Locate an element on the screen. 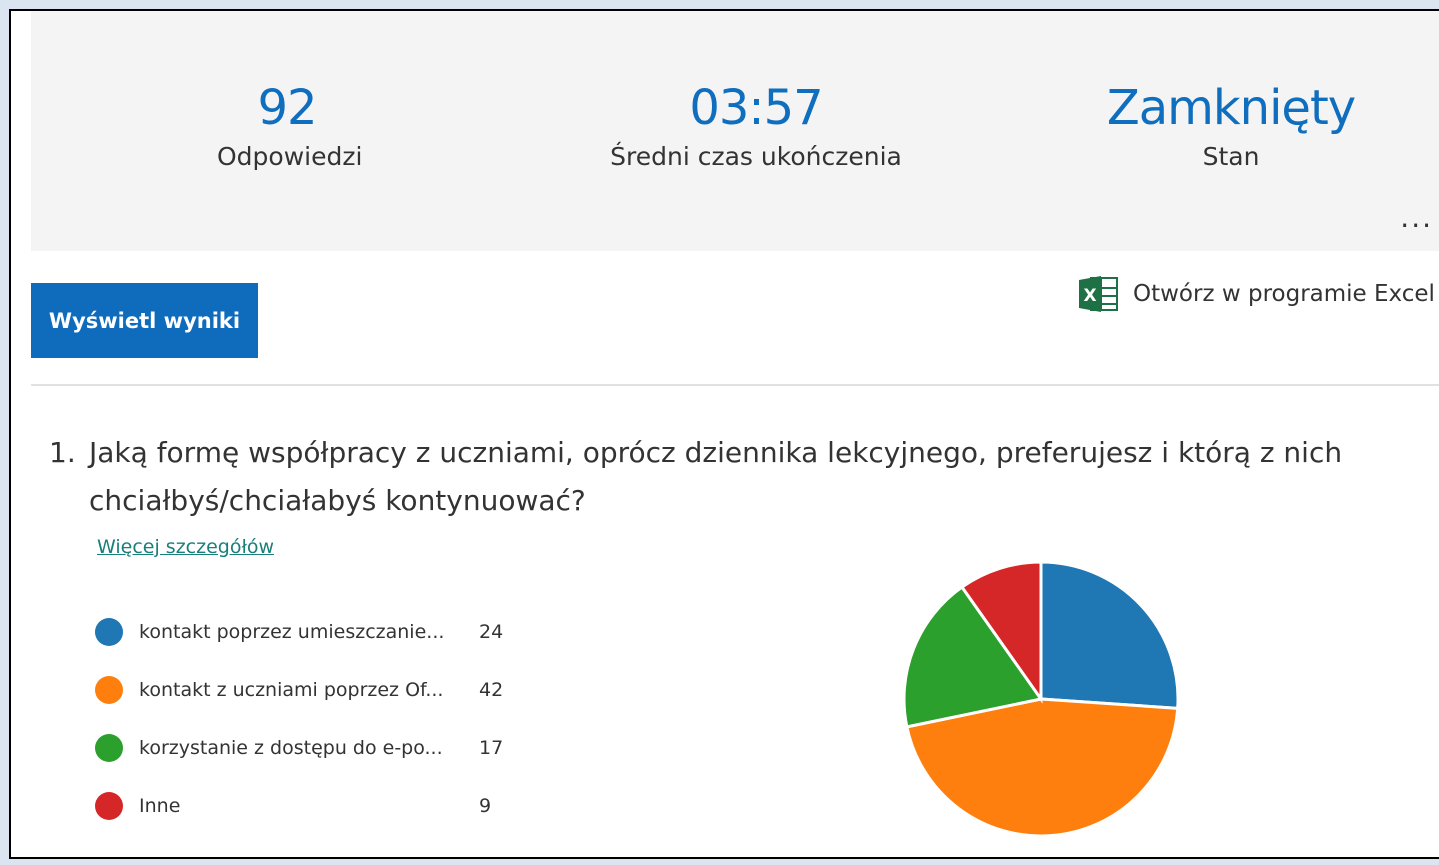 The height and width of the screenshot is (865, 1439). status-stat: Zamknięty Stan is located at coordinates (1231, 126).